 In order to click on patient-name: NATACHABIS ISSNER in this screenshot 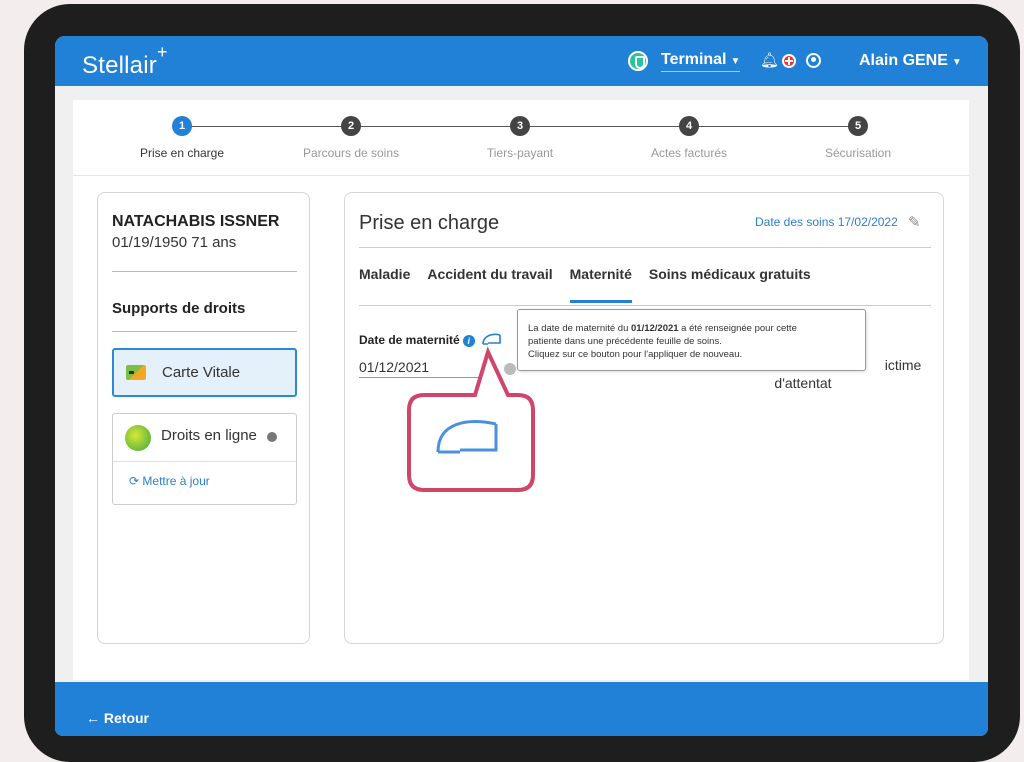, I will do `click(196, 221)`.